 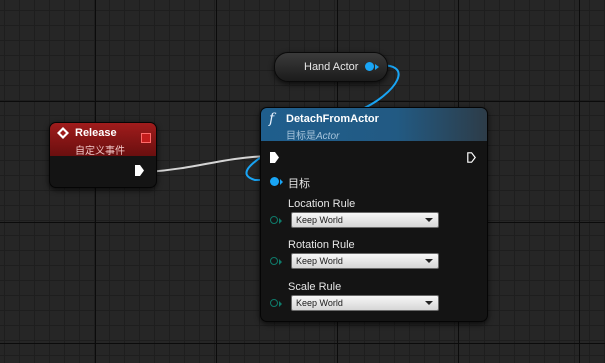 What do you see at coordinates (272, 119) in the screenshot?
I see `function-f-icon: f` at bounding box center [272, 119].